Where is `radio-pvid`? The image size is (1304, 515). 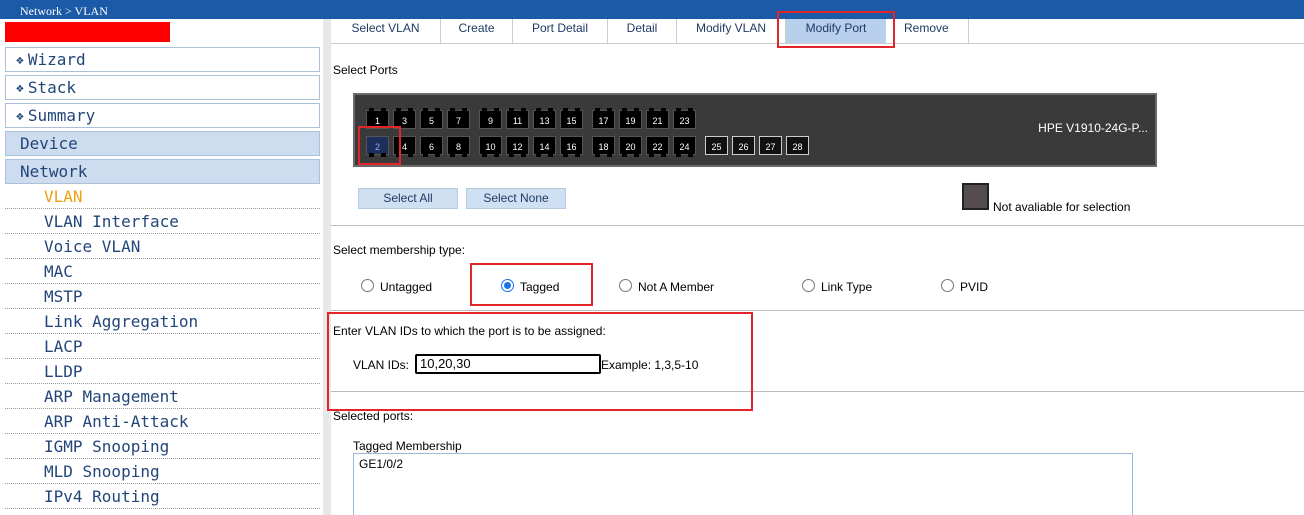
radio-pvid is located at coordinates (947, 285).